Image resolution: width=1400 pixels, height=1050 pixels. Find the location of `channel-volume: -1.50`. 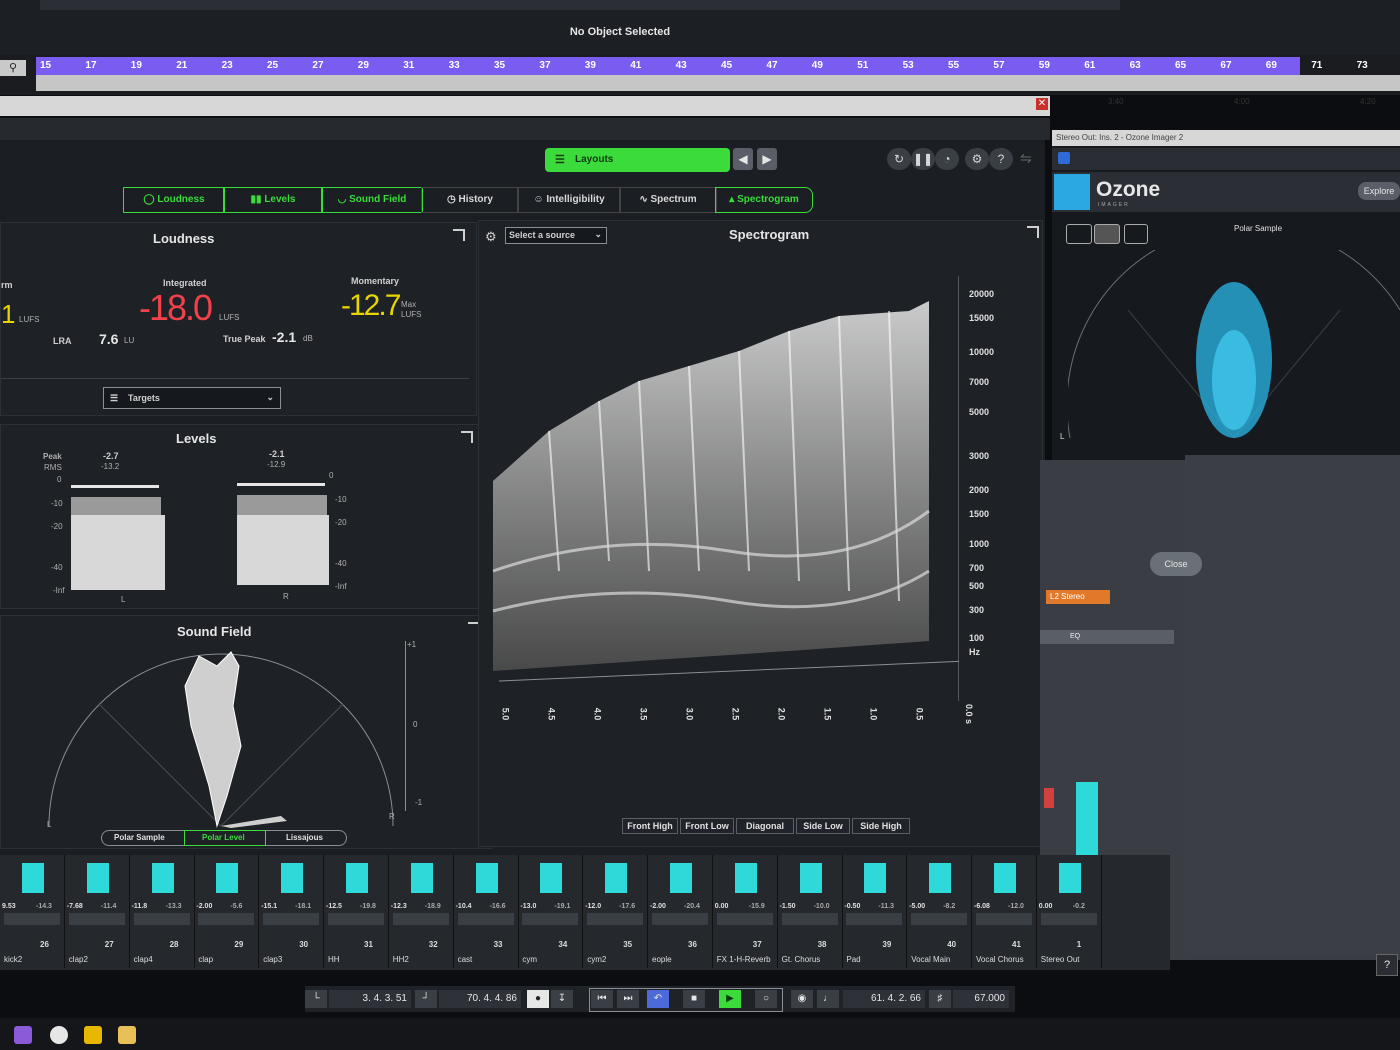

channel-volume: -1.50 is located at coordinates (788, 906).